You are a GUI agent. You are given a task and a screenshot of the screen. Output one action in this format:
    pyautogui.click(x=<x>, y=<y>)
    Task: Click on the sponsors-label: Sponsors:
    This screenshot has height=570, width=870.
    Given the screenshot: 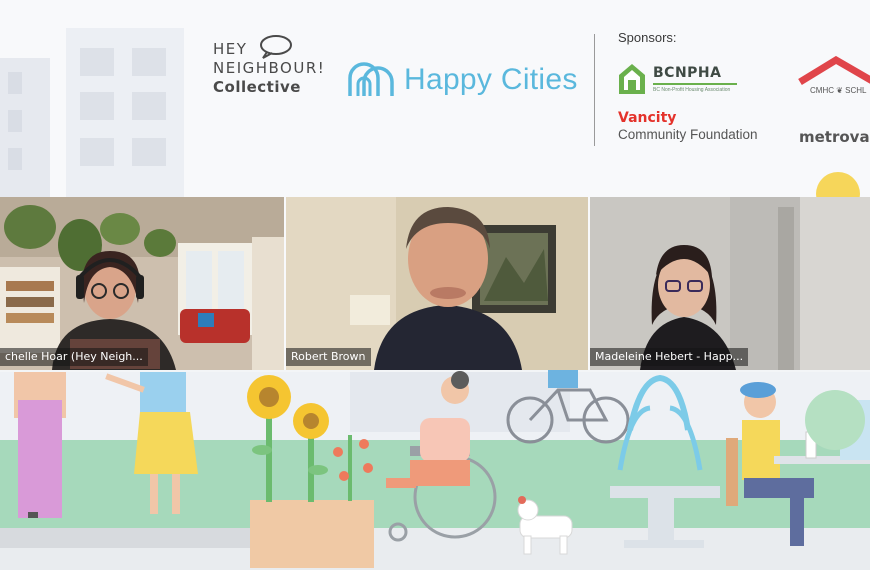 What is the action you would take?
    pyautogui.click(x=647, y=37)
    